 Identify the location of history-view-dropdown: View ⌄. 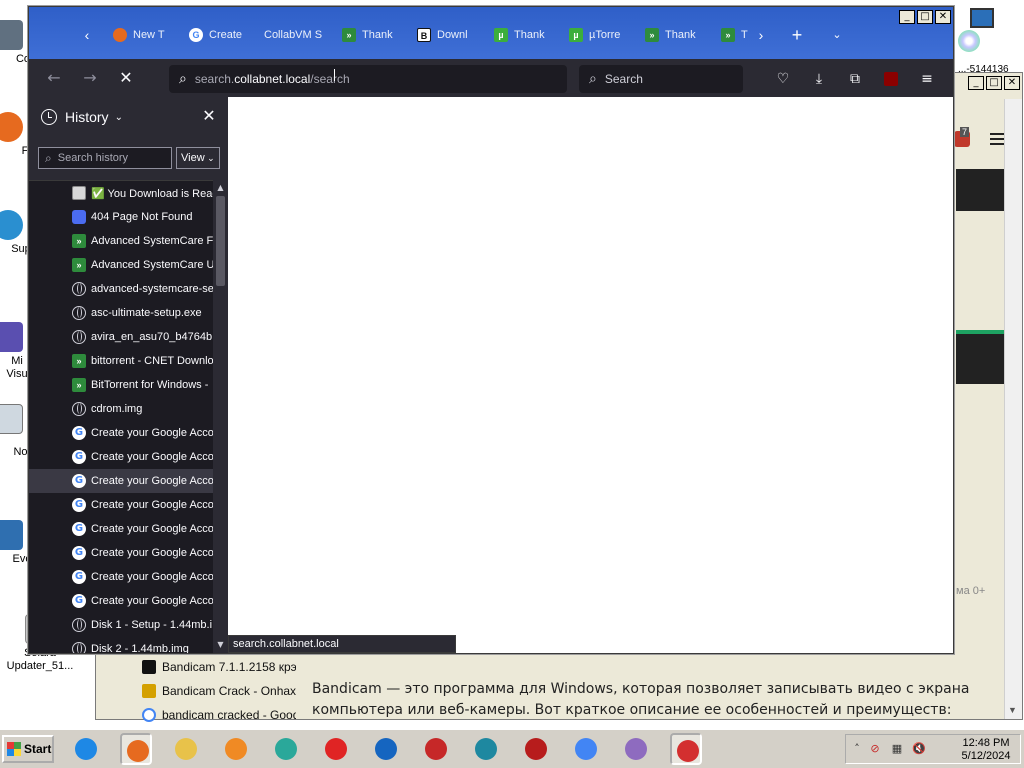
(198, 158).